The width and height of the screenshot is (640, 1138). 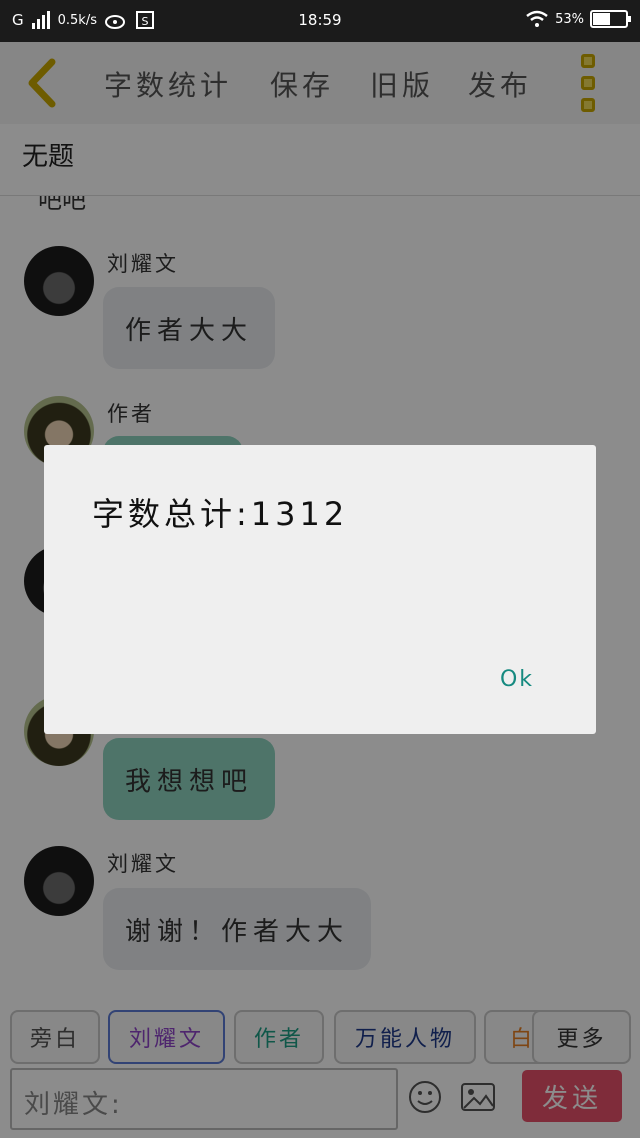 What do you see at coordinates (537, 18) in the screenshot?
I see `wifi-icon` at bounding box center [537, 18].